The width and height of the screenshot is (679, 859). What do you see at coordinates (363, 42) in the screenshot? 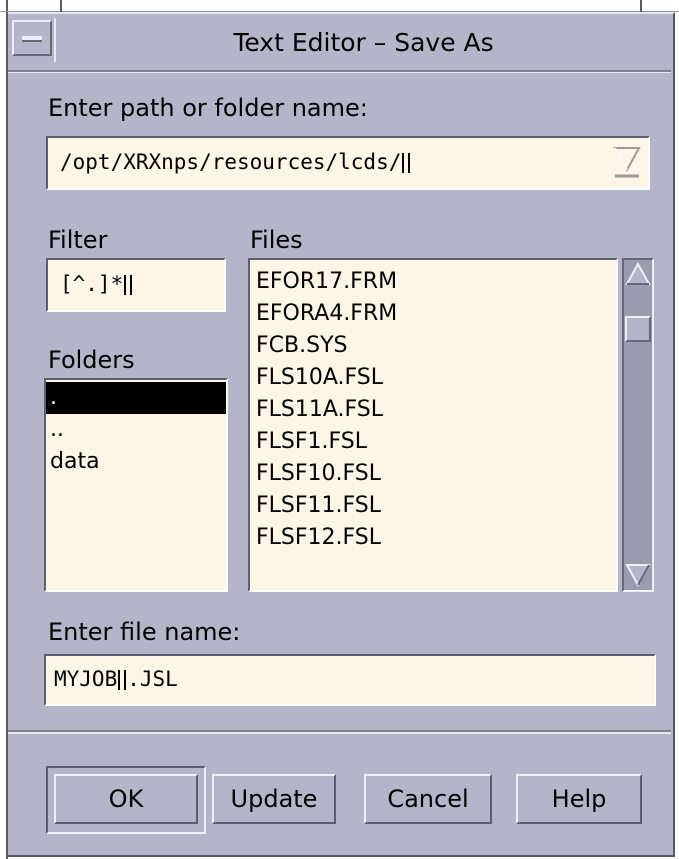
I see `window-title: Text Editor – Save As` at bounding box center [363, 42].